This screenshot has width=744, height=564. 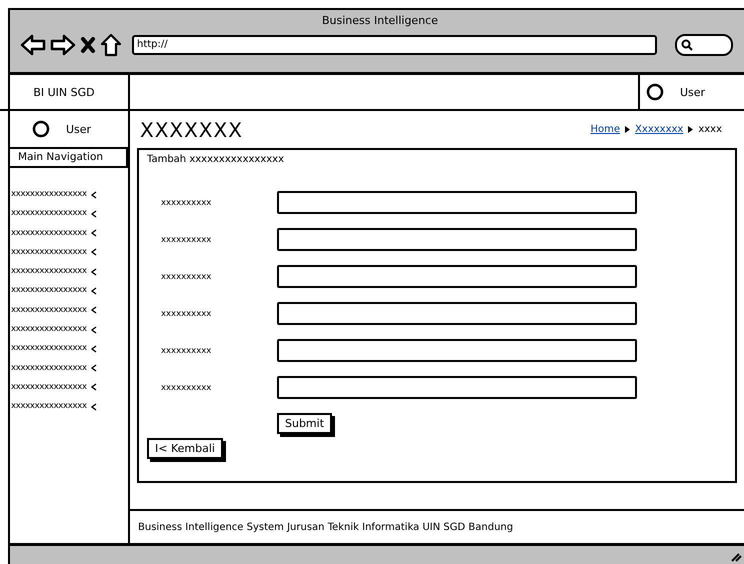 I want to click on breadcrumb-link: Xxxxxxxx, so click(x=659, y=129).